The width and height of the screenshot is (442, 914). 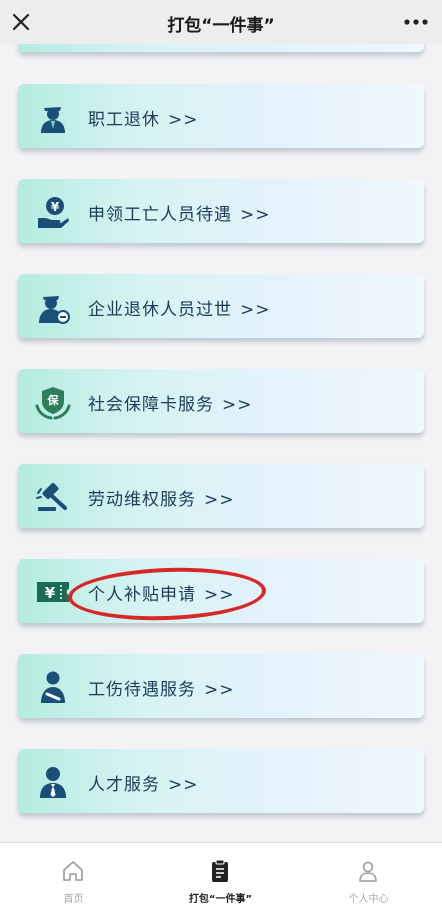 What do you see at coordinates (73, 871) in the screenshot?
I see `home-icon` at bounding box center [73, 871].